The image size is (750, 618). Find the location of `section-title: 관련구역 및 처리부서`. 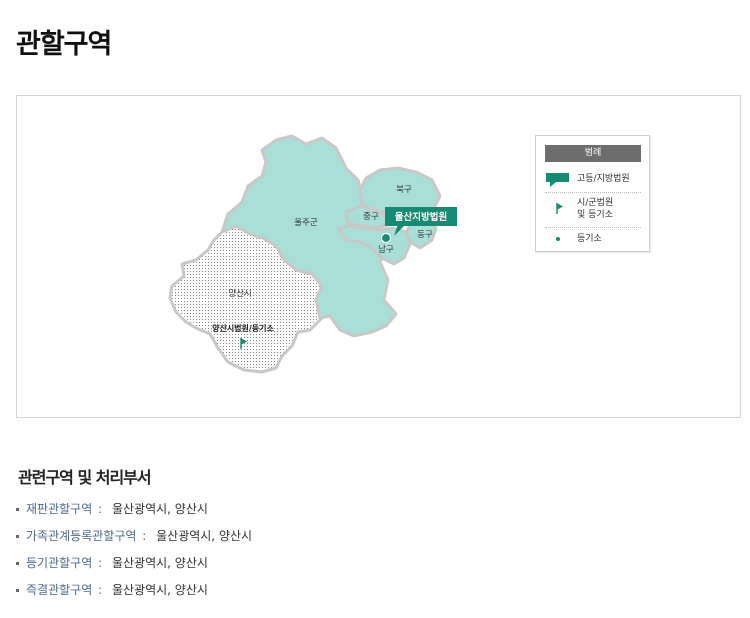

section-title: 관련구역 및 처리부서 is located at coordinates (85, 477).